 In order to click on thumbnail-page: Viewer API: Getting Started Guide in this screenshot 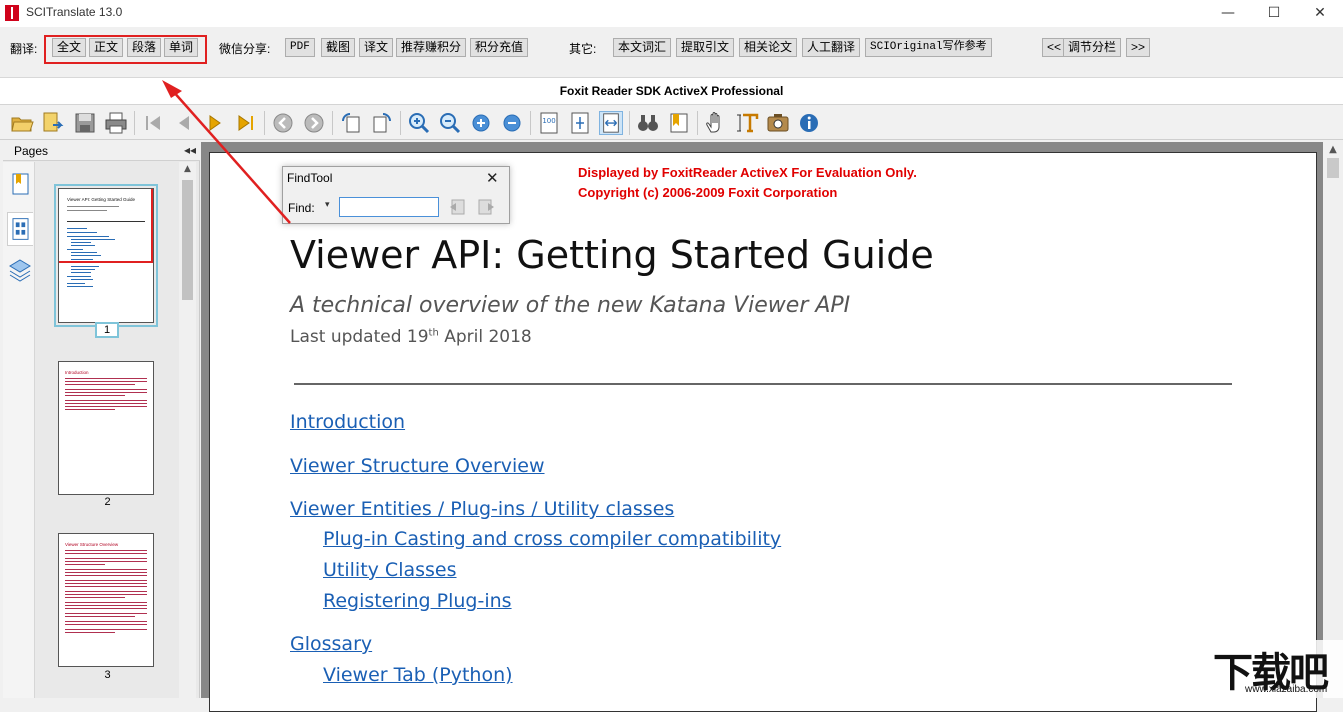, I will do `click(106, 255)`.